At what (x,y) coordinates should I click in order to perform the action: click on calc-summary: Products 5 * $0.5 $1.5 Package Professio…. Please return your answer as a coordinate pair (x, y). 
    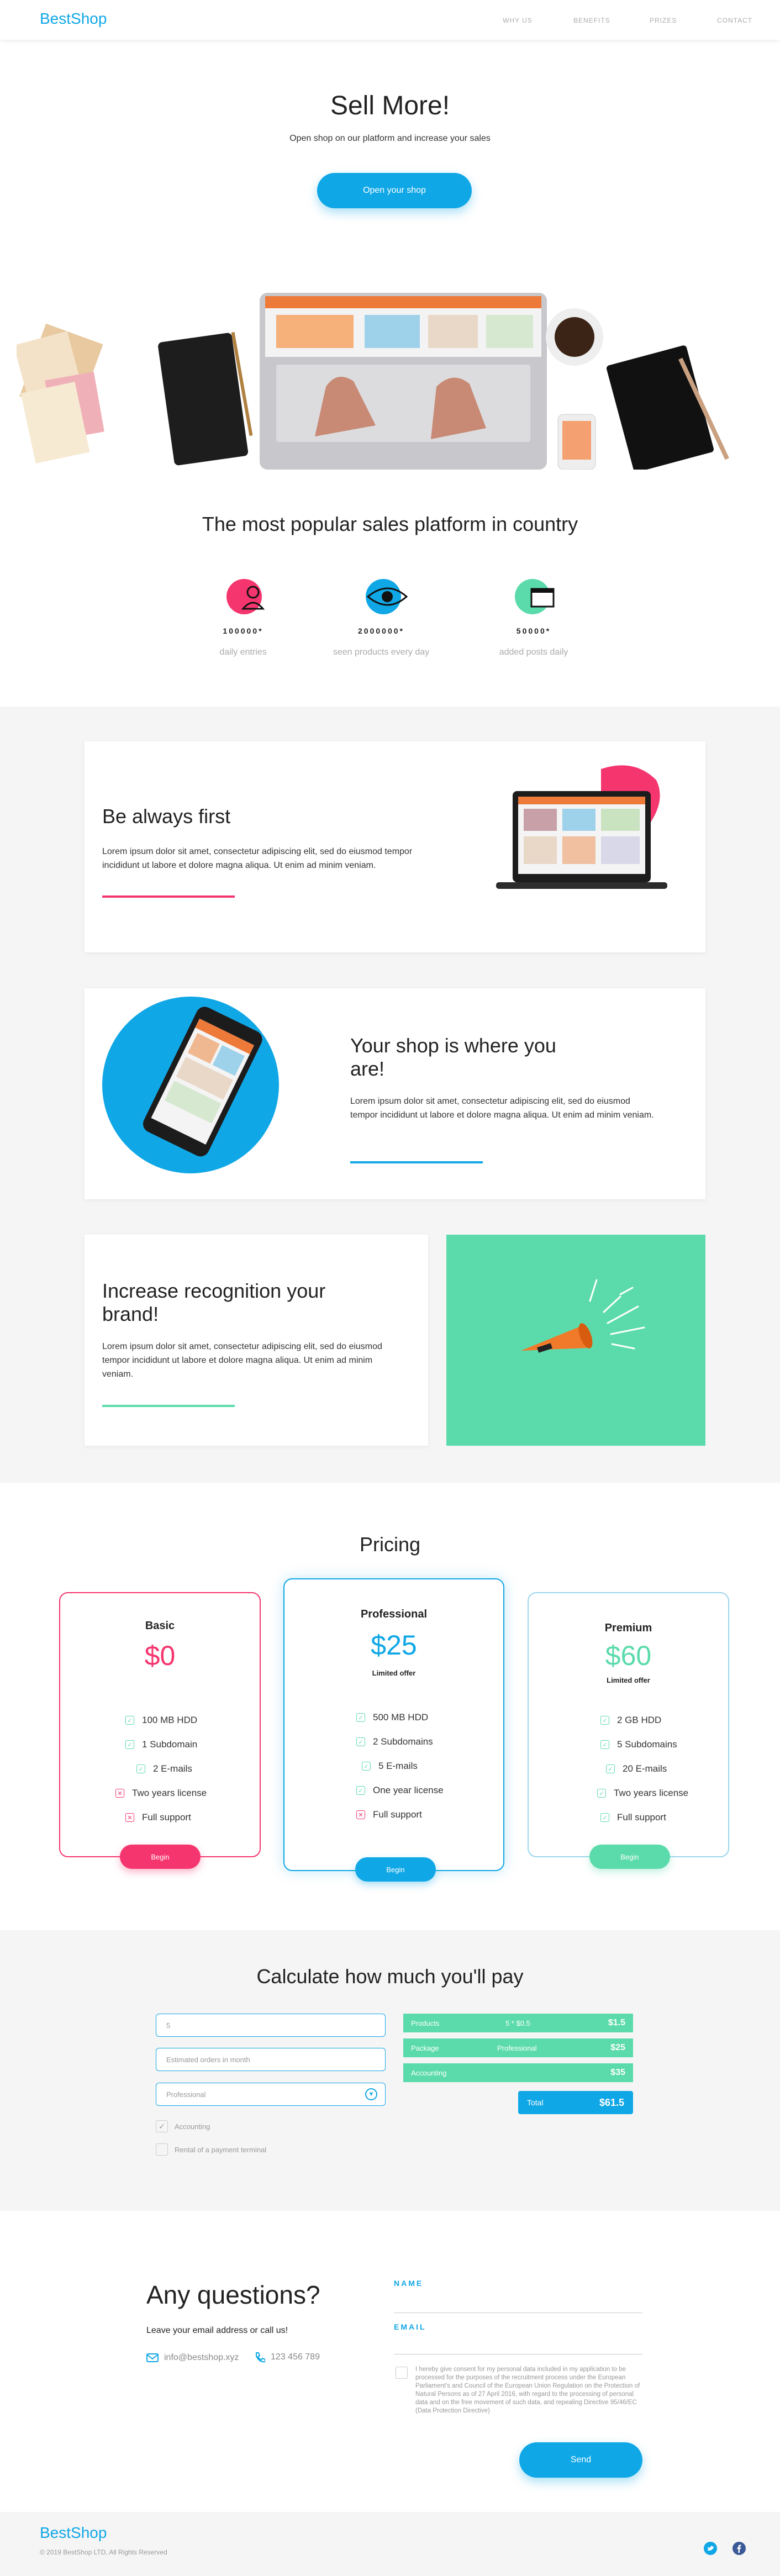
    Looking at the image, I should click on (518, 2048).